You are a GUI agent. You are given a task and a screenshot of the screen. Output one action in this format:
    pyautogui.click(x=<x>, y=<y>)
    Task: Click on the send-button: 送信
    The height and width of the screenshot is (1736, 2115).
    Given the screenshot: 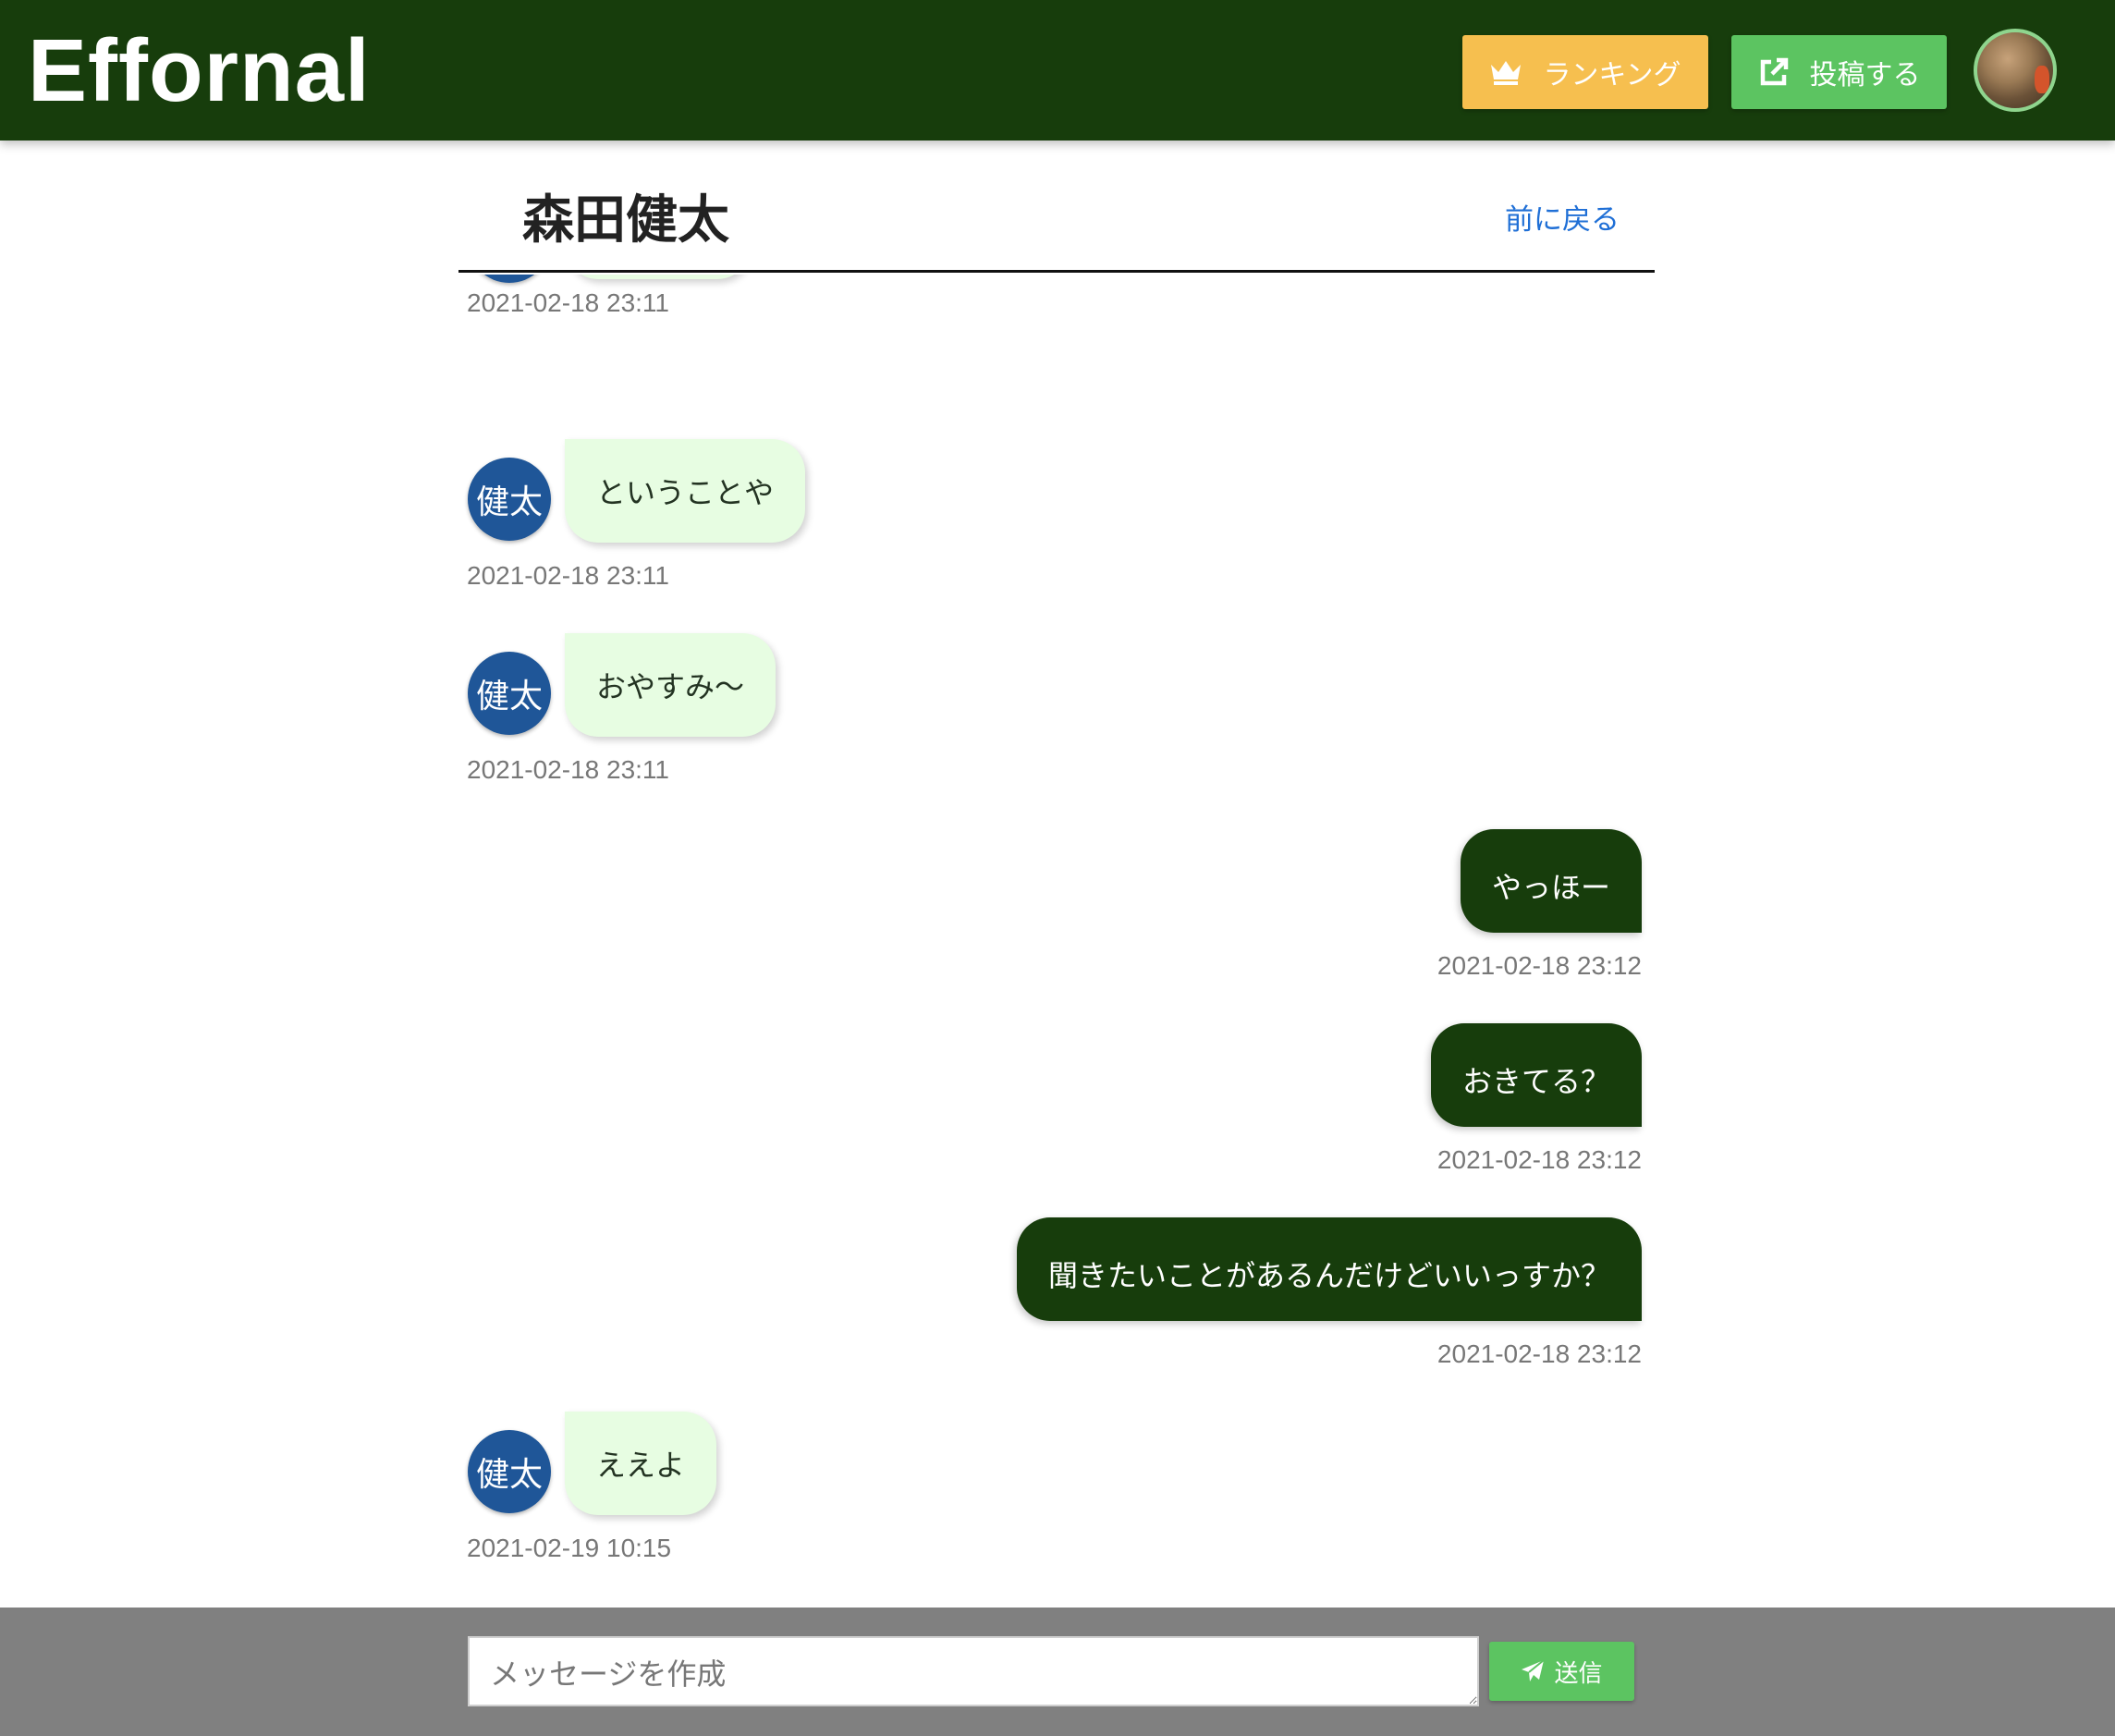 What is the action you would take?
    pyautogui.click(x=1561, y=1671)
    